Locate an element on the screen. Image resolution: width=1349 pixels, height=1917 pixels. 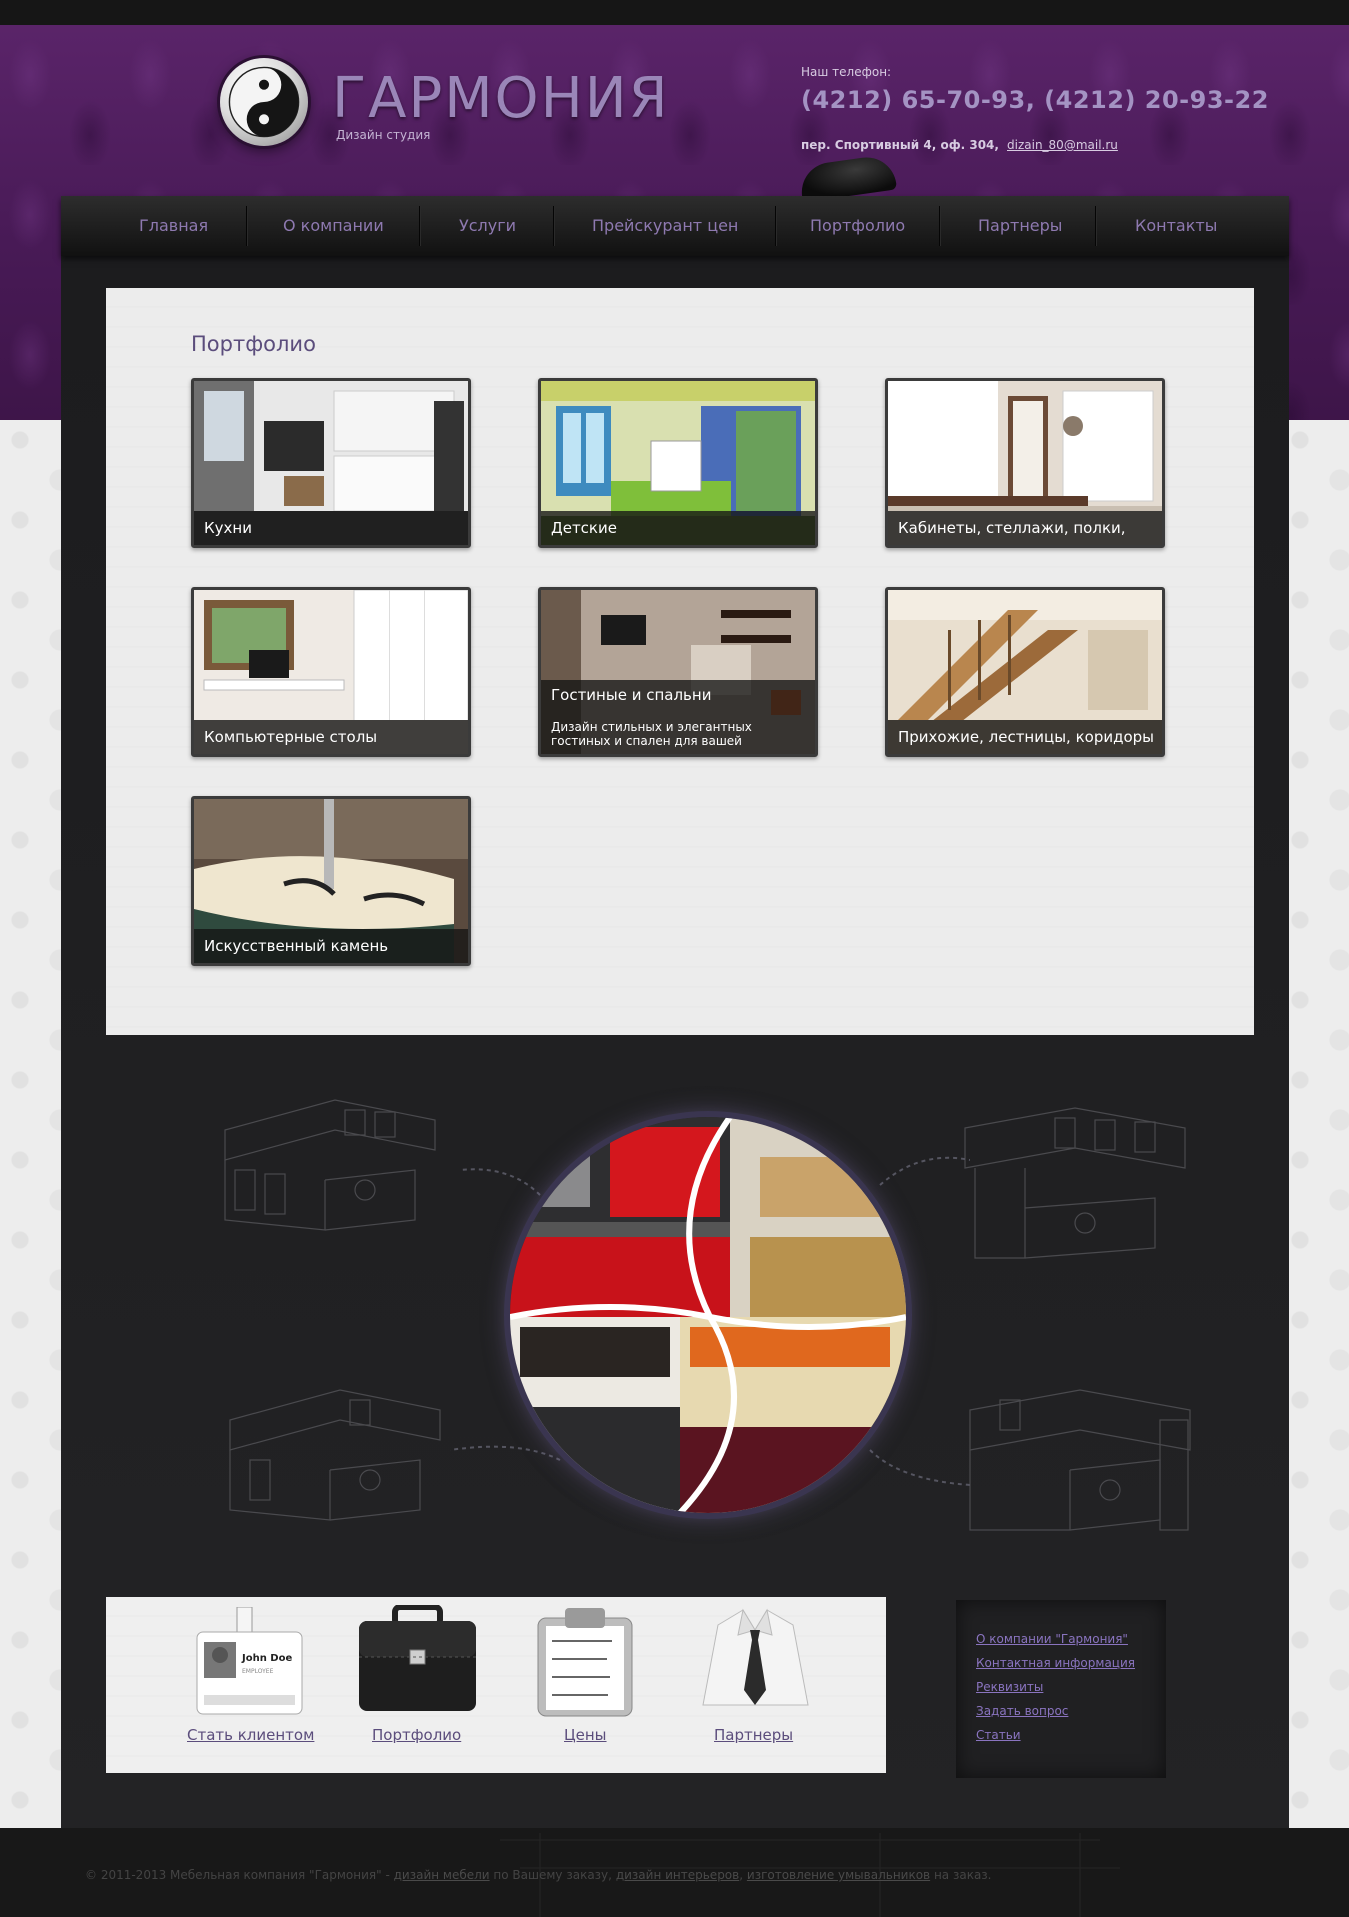
card-caption: Прихожие, лестницы, коридоры is located at coordinates (1025, 737).